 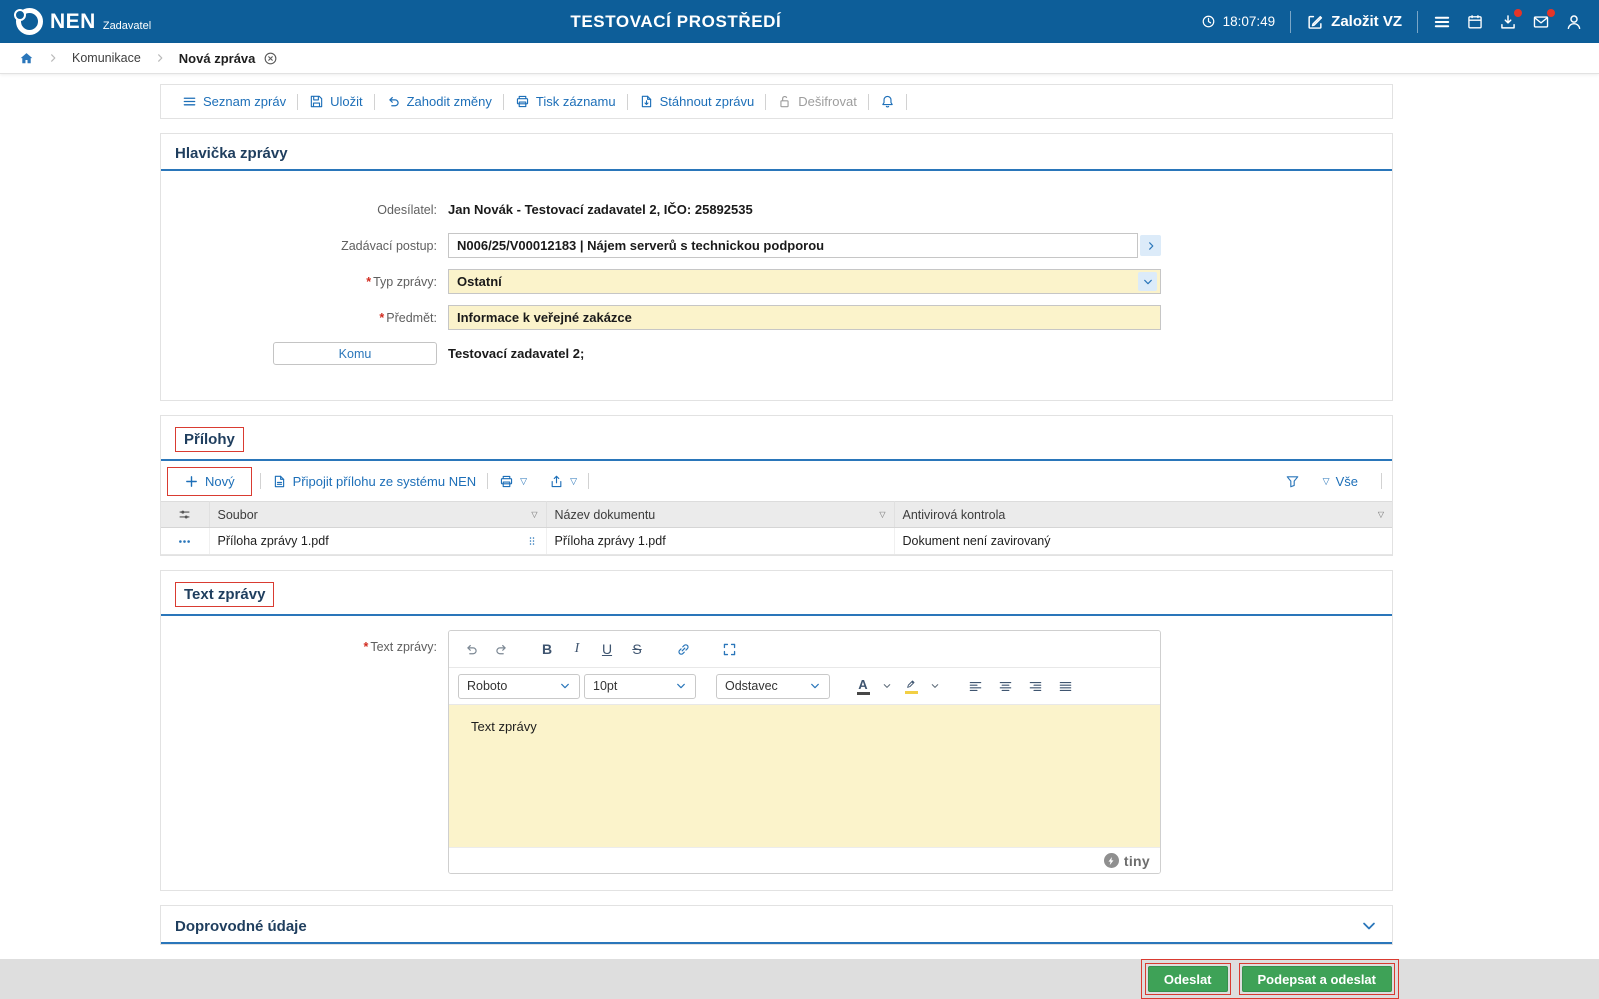 I want to click on highlight-color-swatch, so click(x=911, y=692).